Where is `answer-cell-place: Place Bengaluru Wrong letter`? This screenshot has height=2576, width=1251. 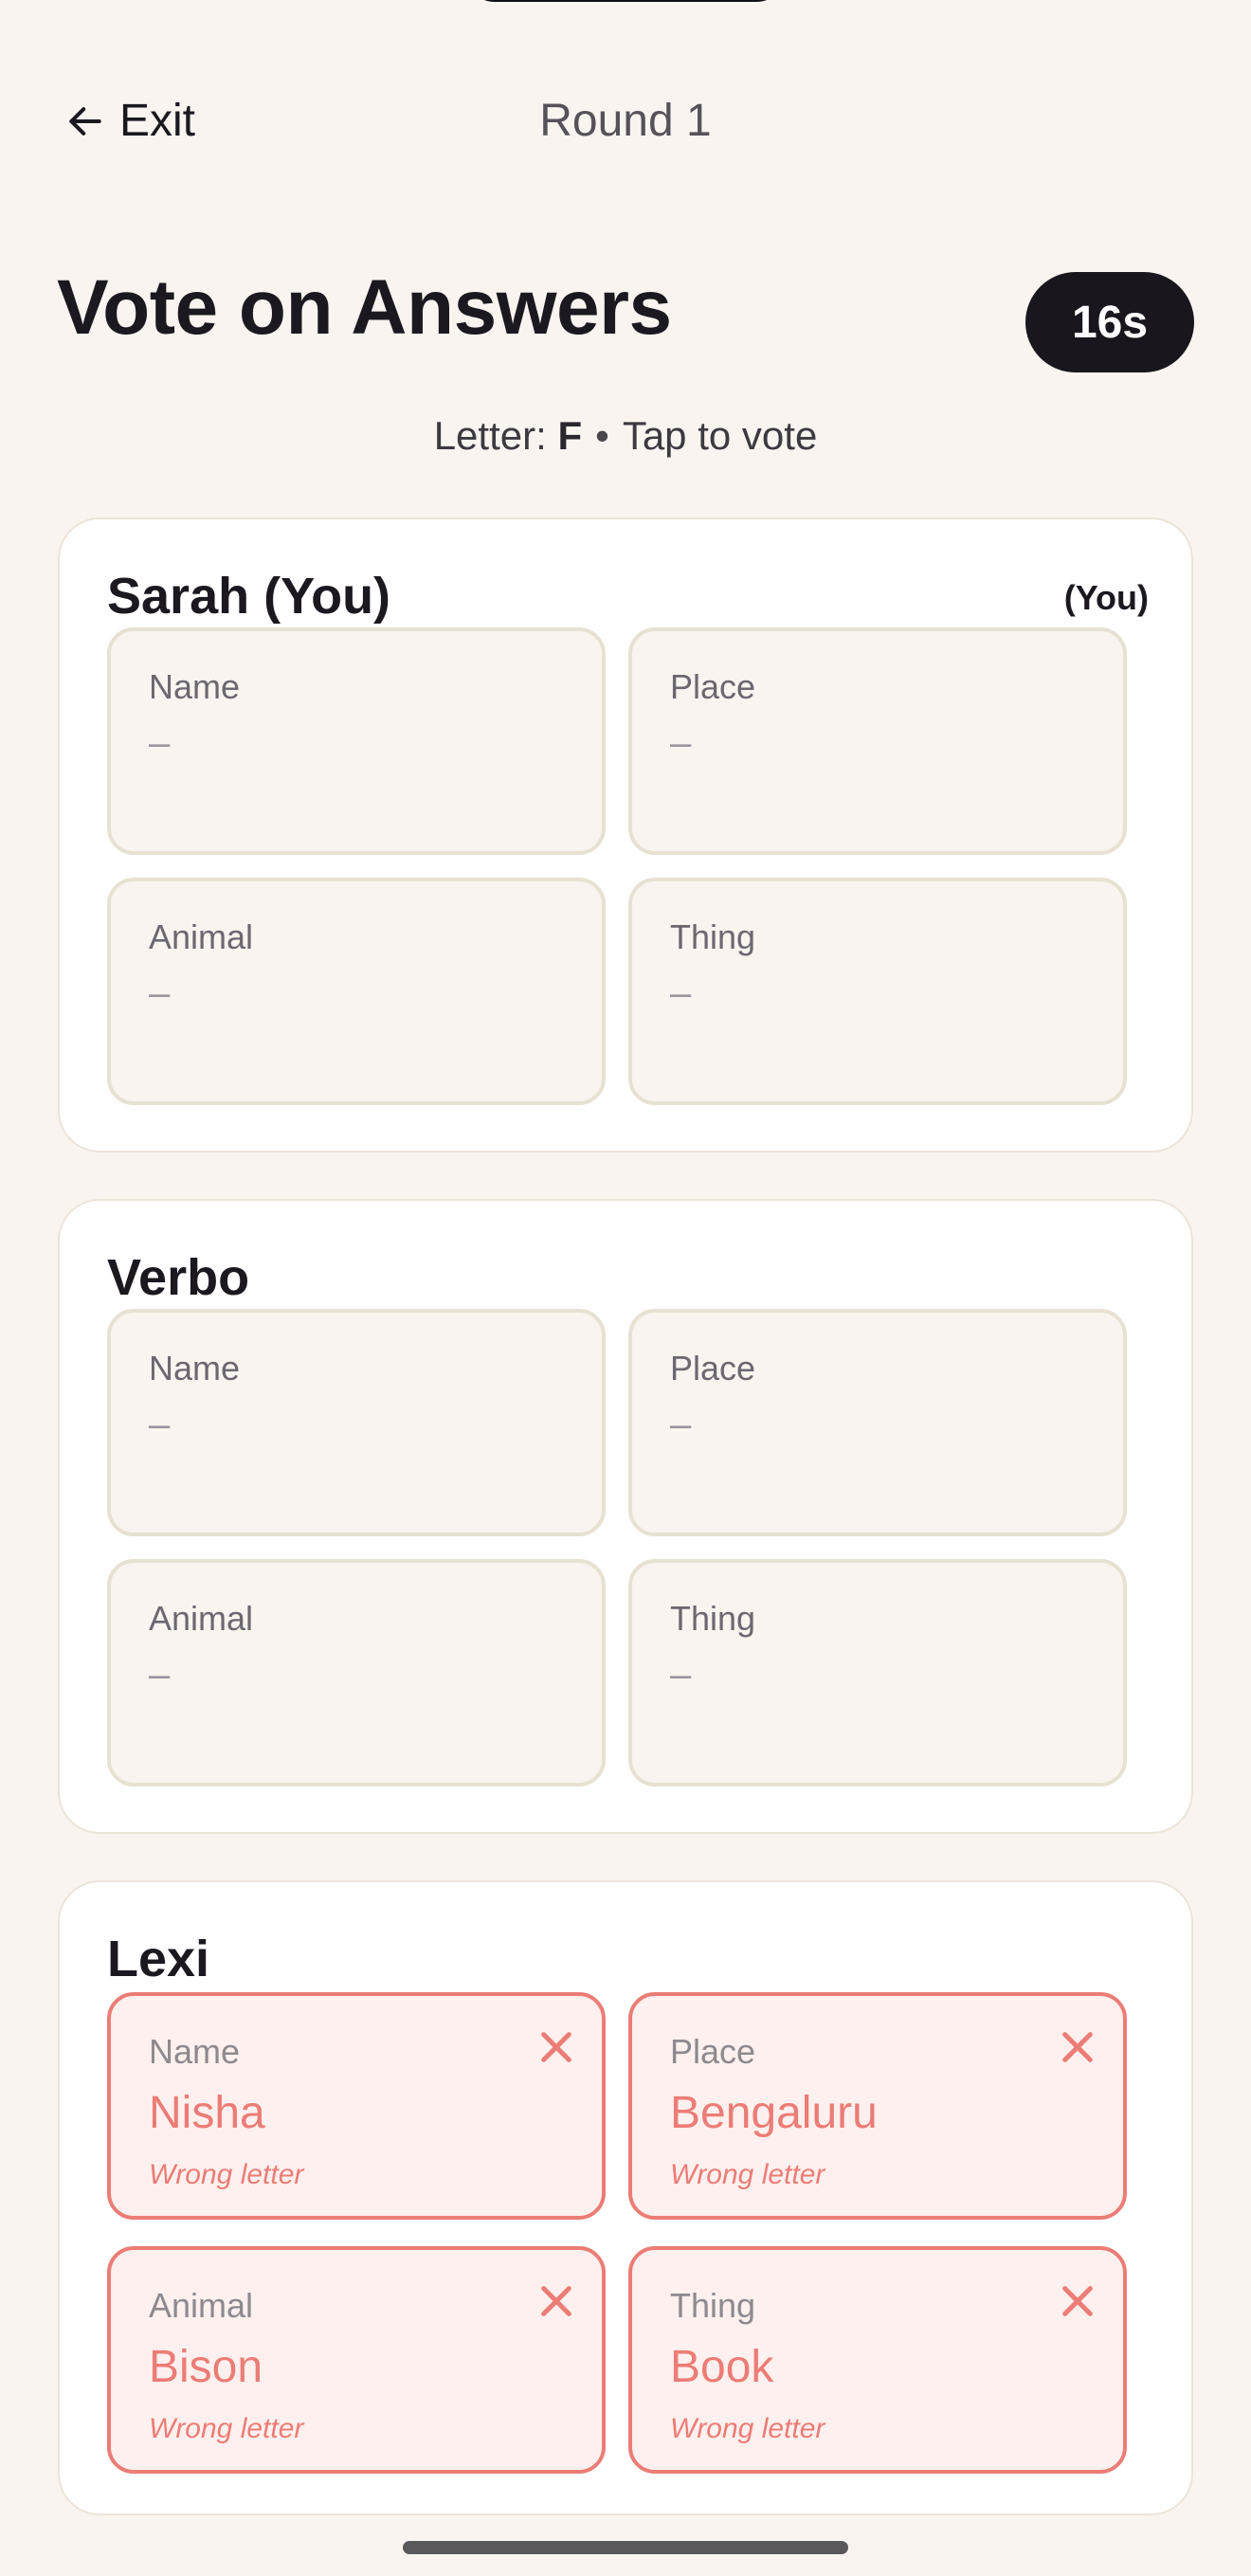
answer-cell-place: Place Bengaluru Wrong letter is located at coordinates (878, 2106).